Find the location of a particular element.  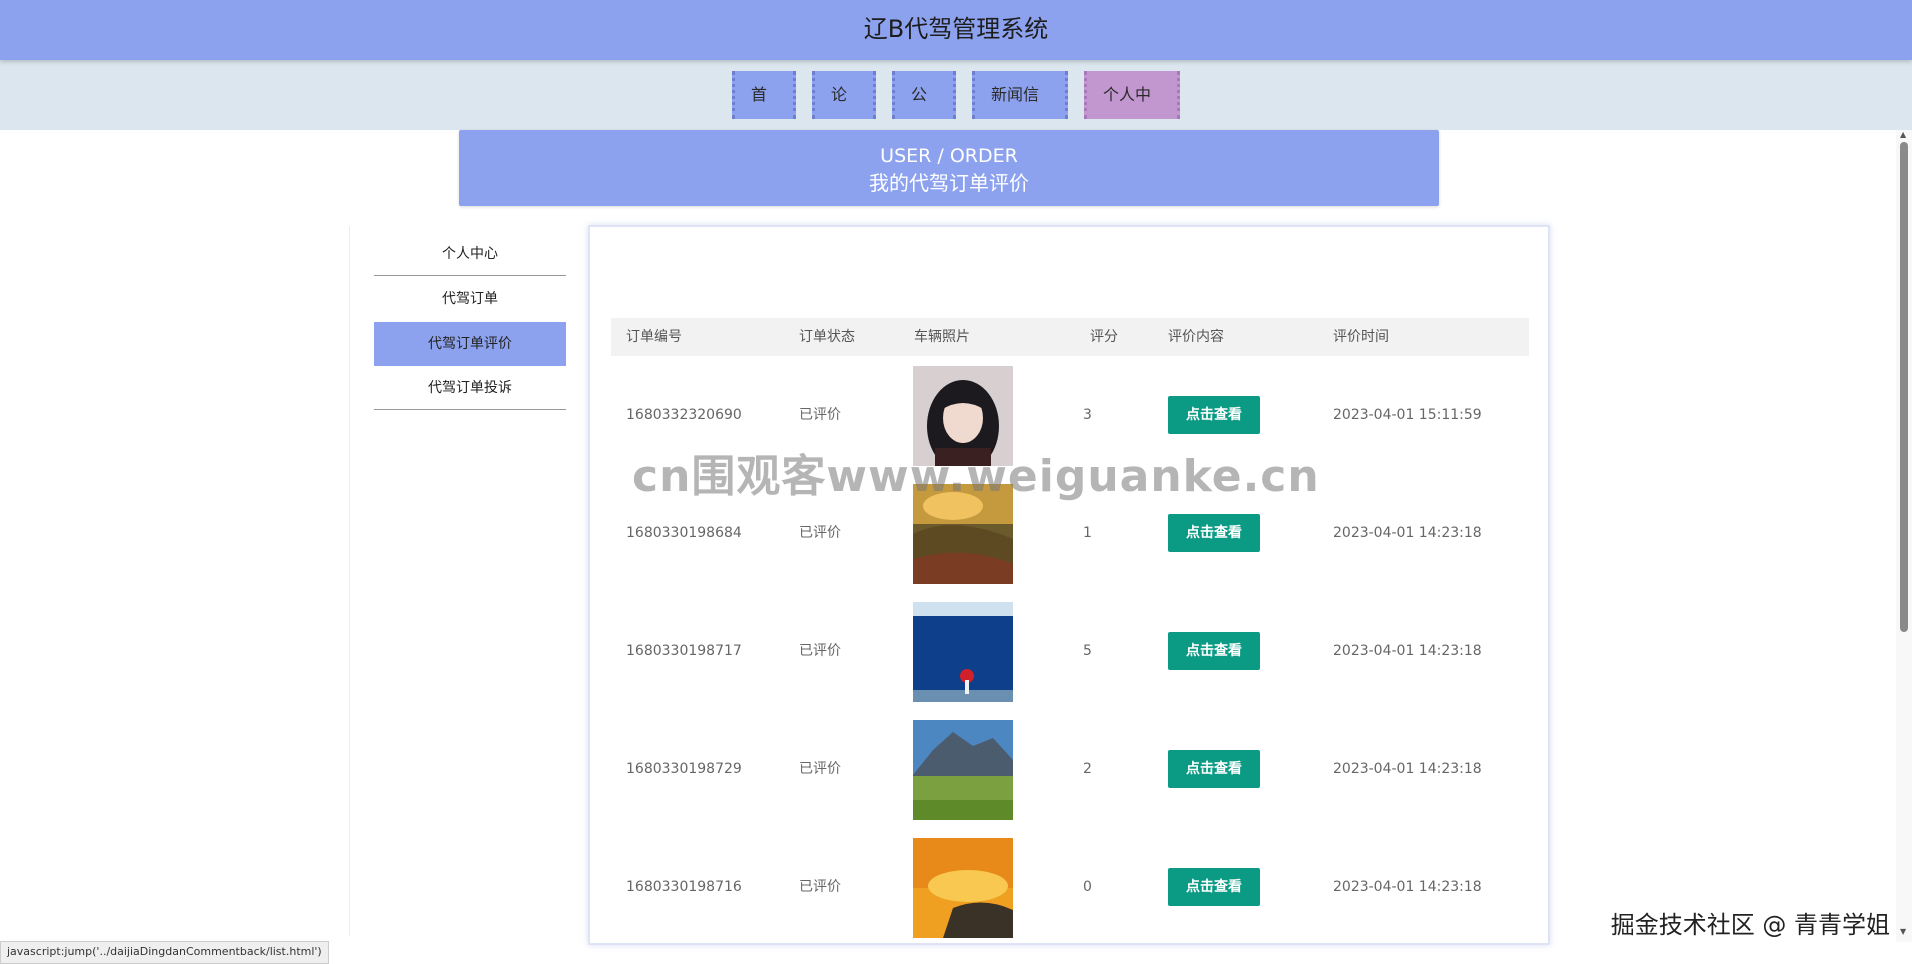

sidebar: 个人中心 代驾订单 代驾订单评价 代驾订单投诉 is located at coordinates (469, 581).